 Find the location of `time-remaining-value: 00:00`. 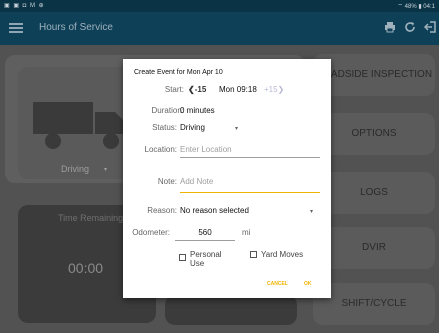

time-remaining-value: 00:00 is located at coordinates (86, 268).